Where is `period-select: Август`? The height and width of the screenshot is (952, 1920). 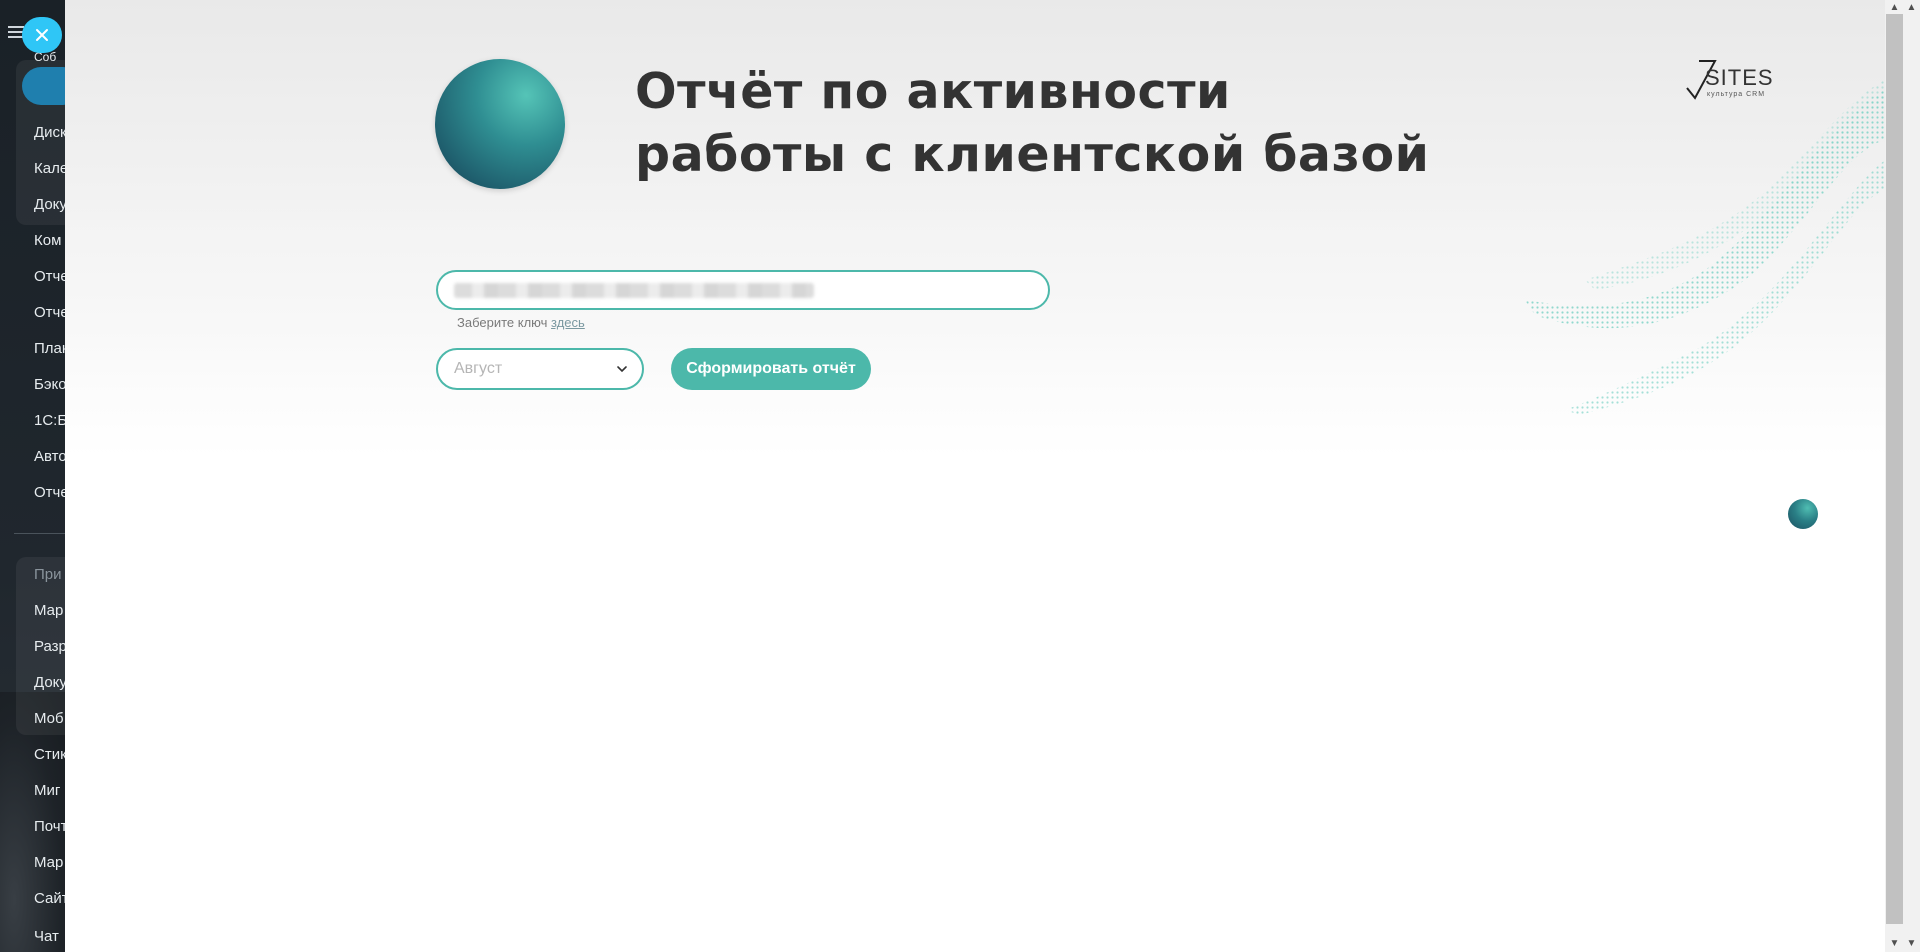
period-select: Август is located at coordinates (540, 369).